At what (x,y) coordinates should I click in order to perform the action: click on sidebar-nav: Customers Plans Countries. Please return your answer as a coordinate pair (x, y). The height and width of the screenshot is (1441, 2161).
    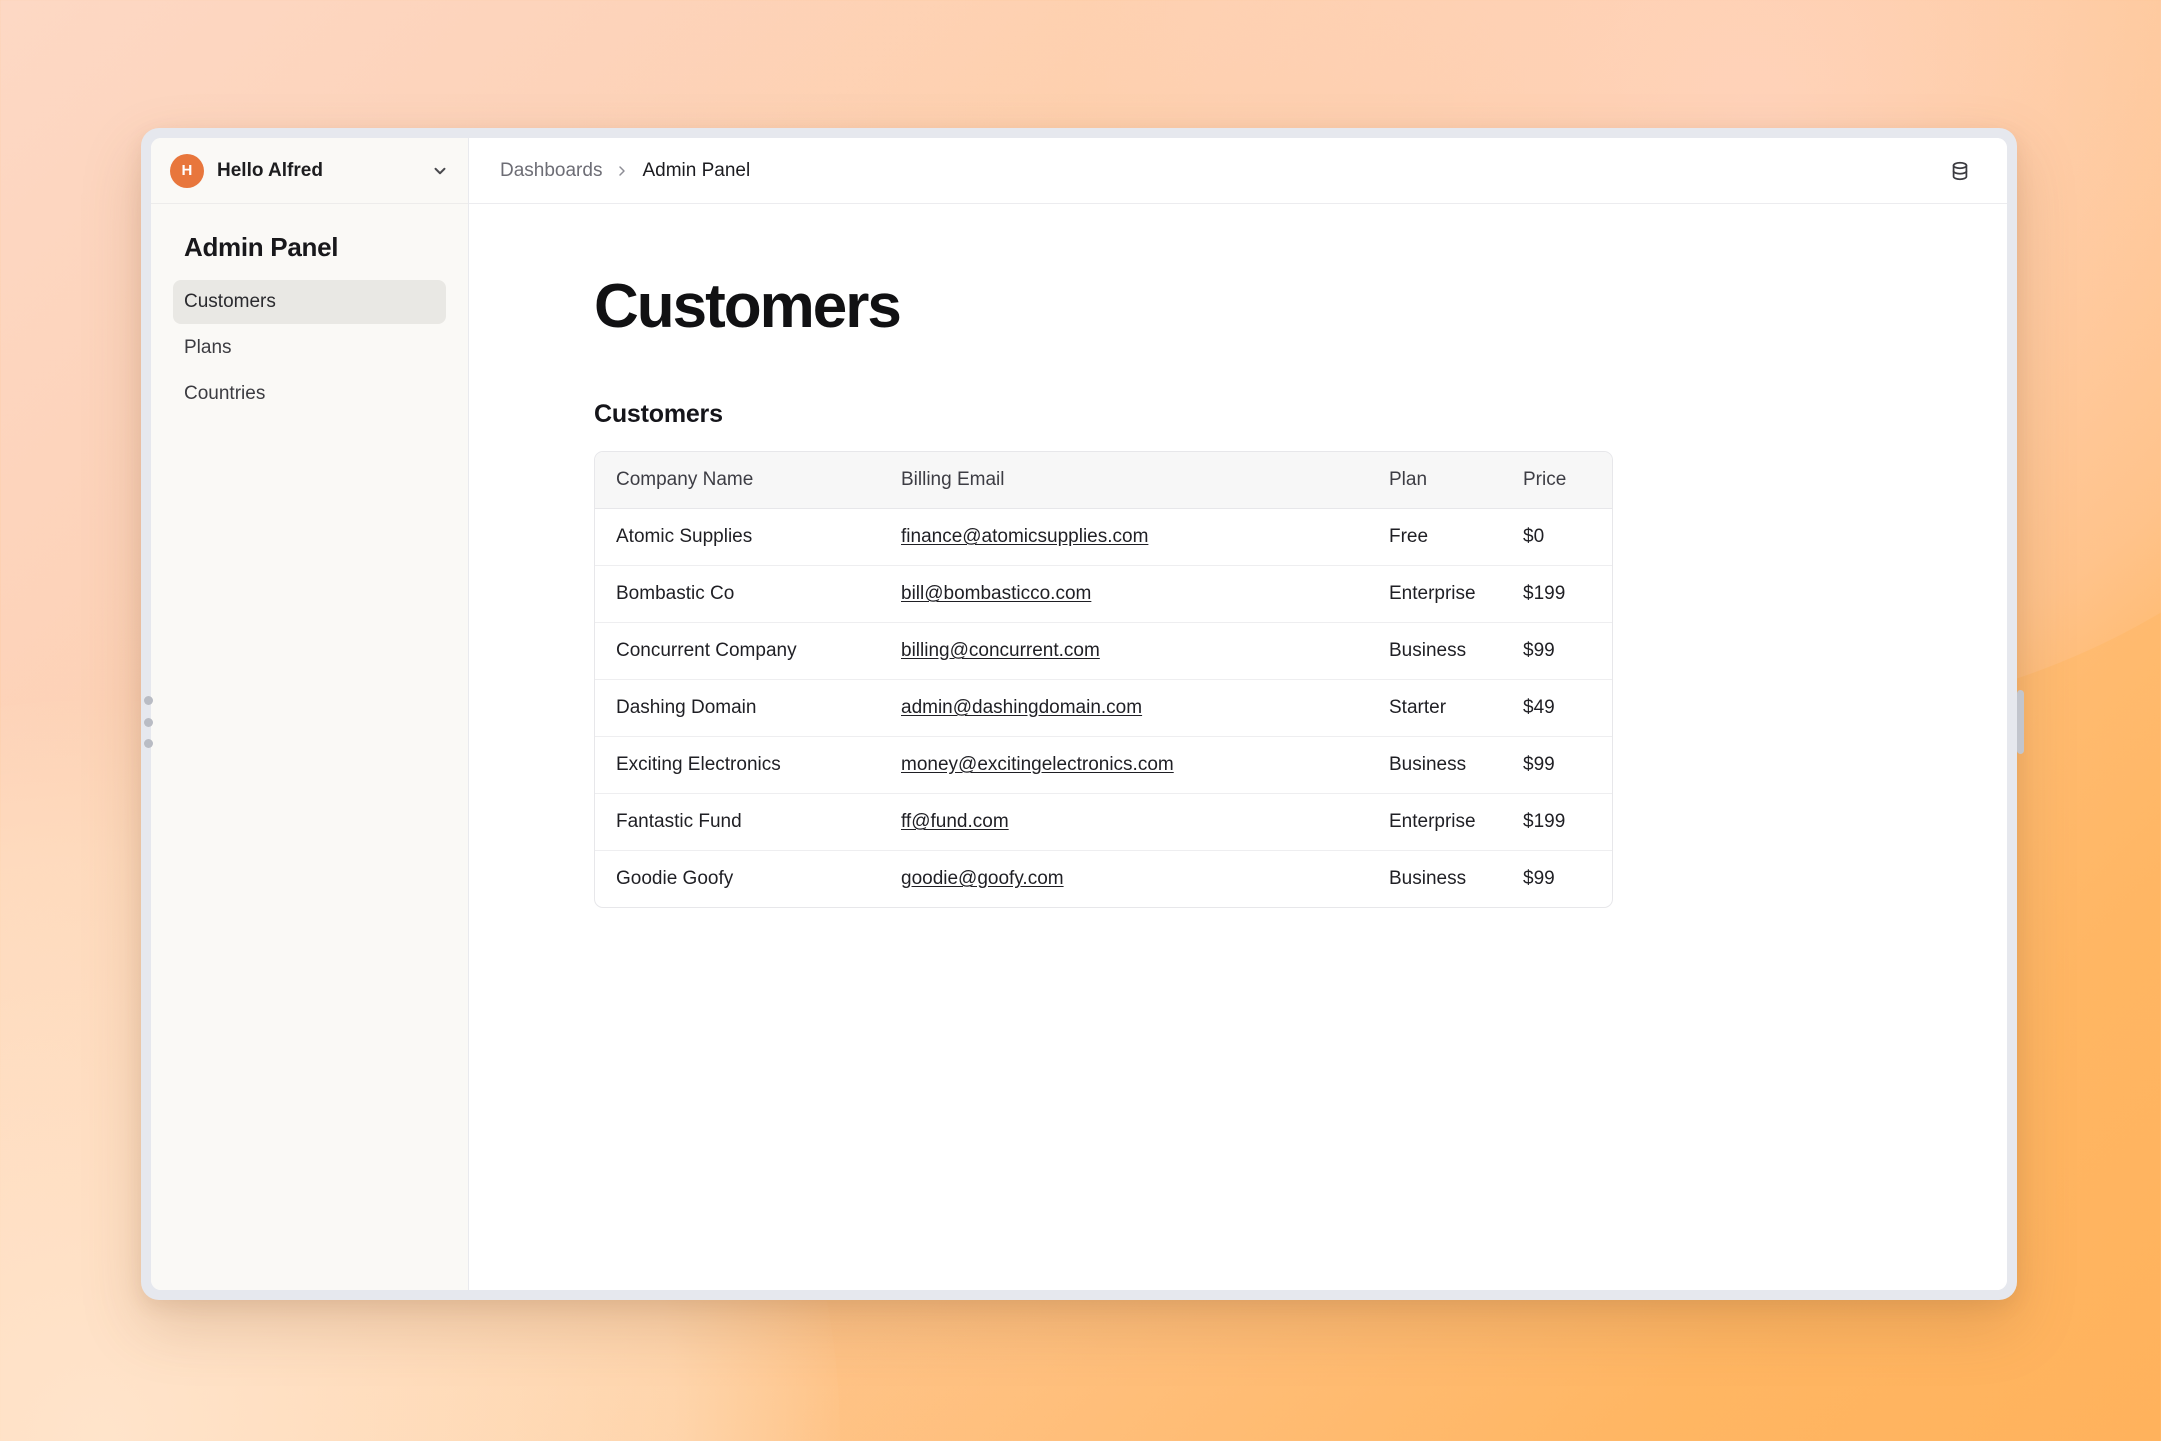
    Looking at the image, I should click on (309, 348).